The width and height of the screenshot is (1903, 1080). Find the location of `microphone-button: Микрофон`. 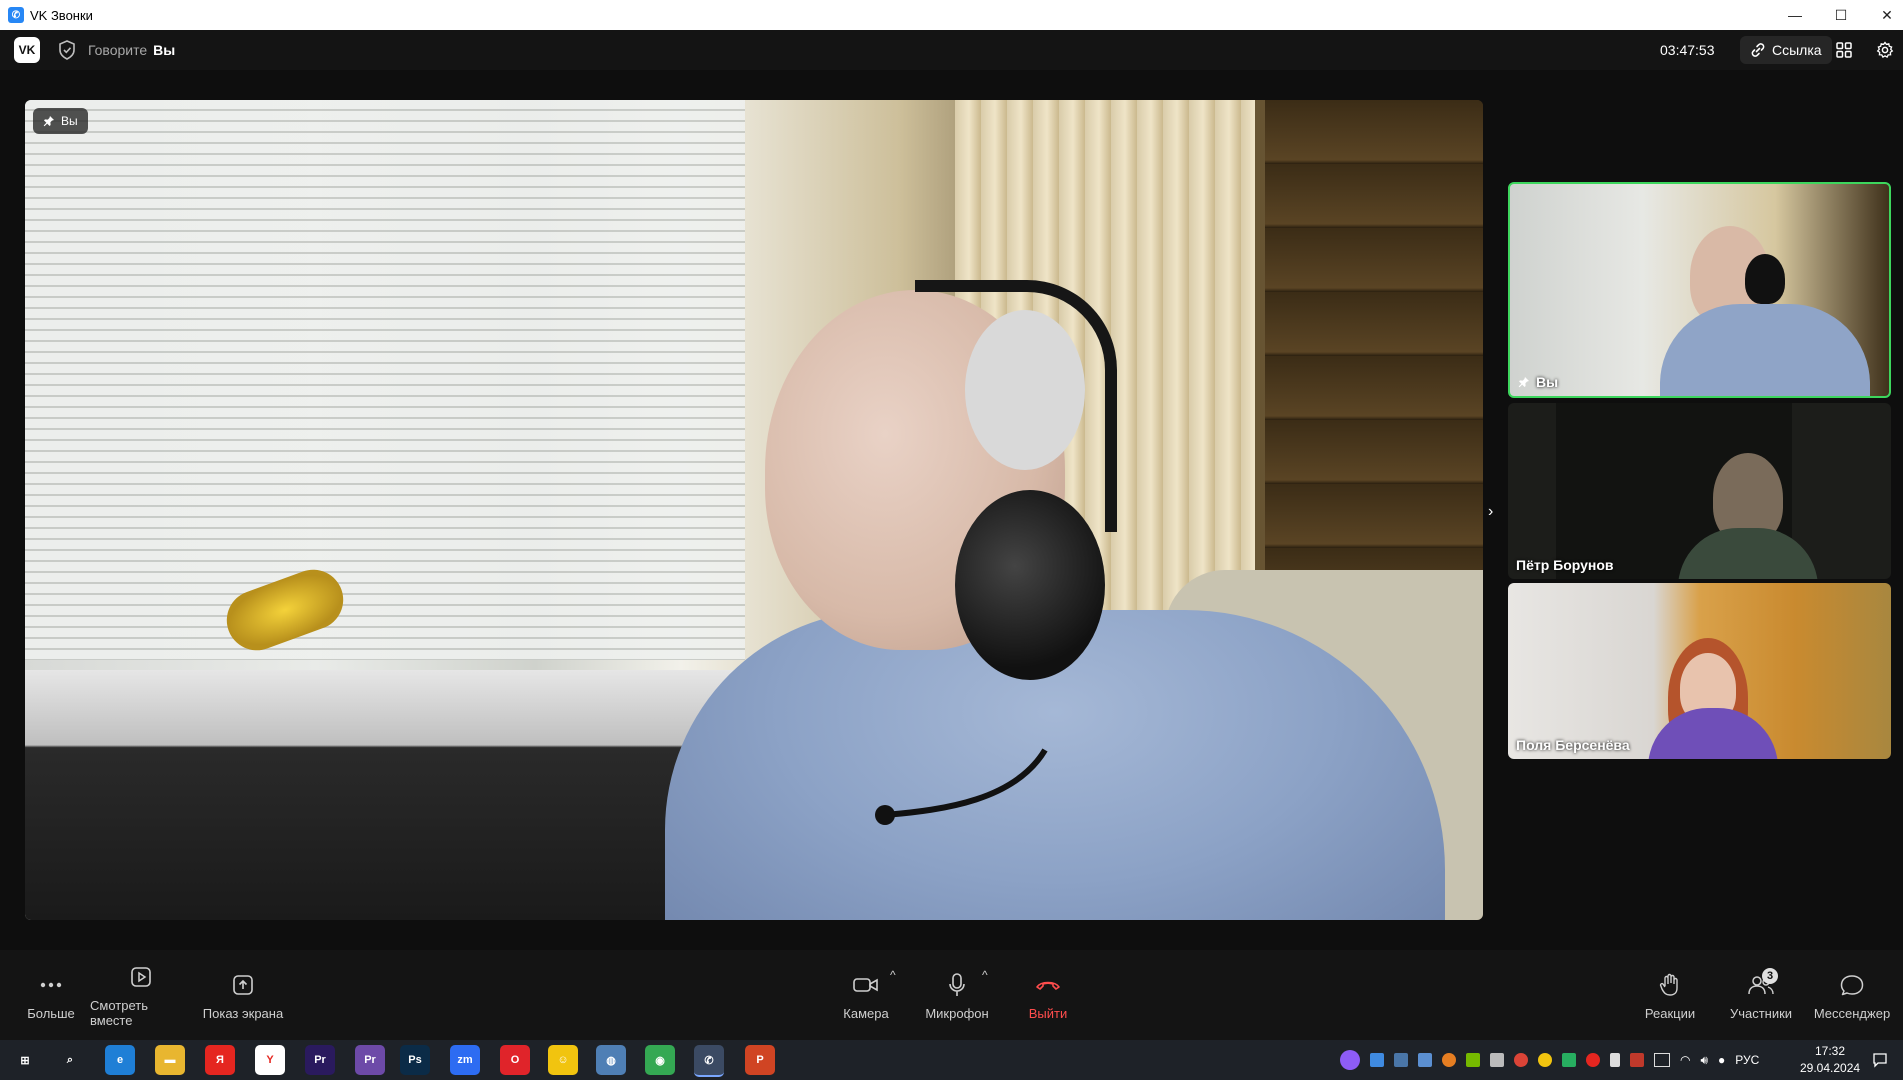

microphone-button: Микрофон is located at coordinates (957, 995).